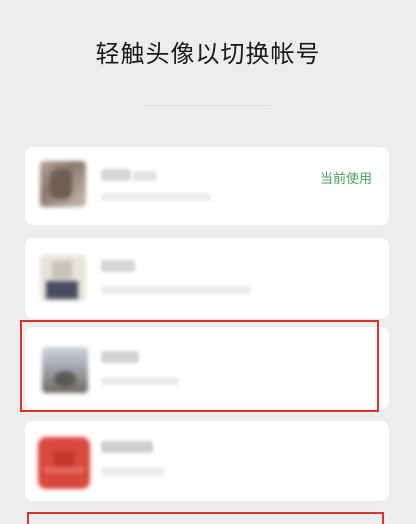 This screenshot has height=524, width=416. I want to click on current-account-label: 当前使用, so click(345, 179).